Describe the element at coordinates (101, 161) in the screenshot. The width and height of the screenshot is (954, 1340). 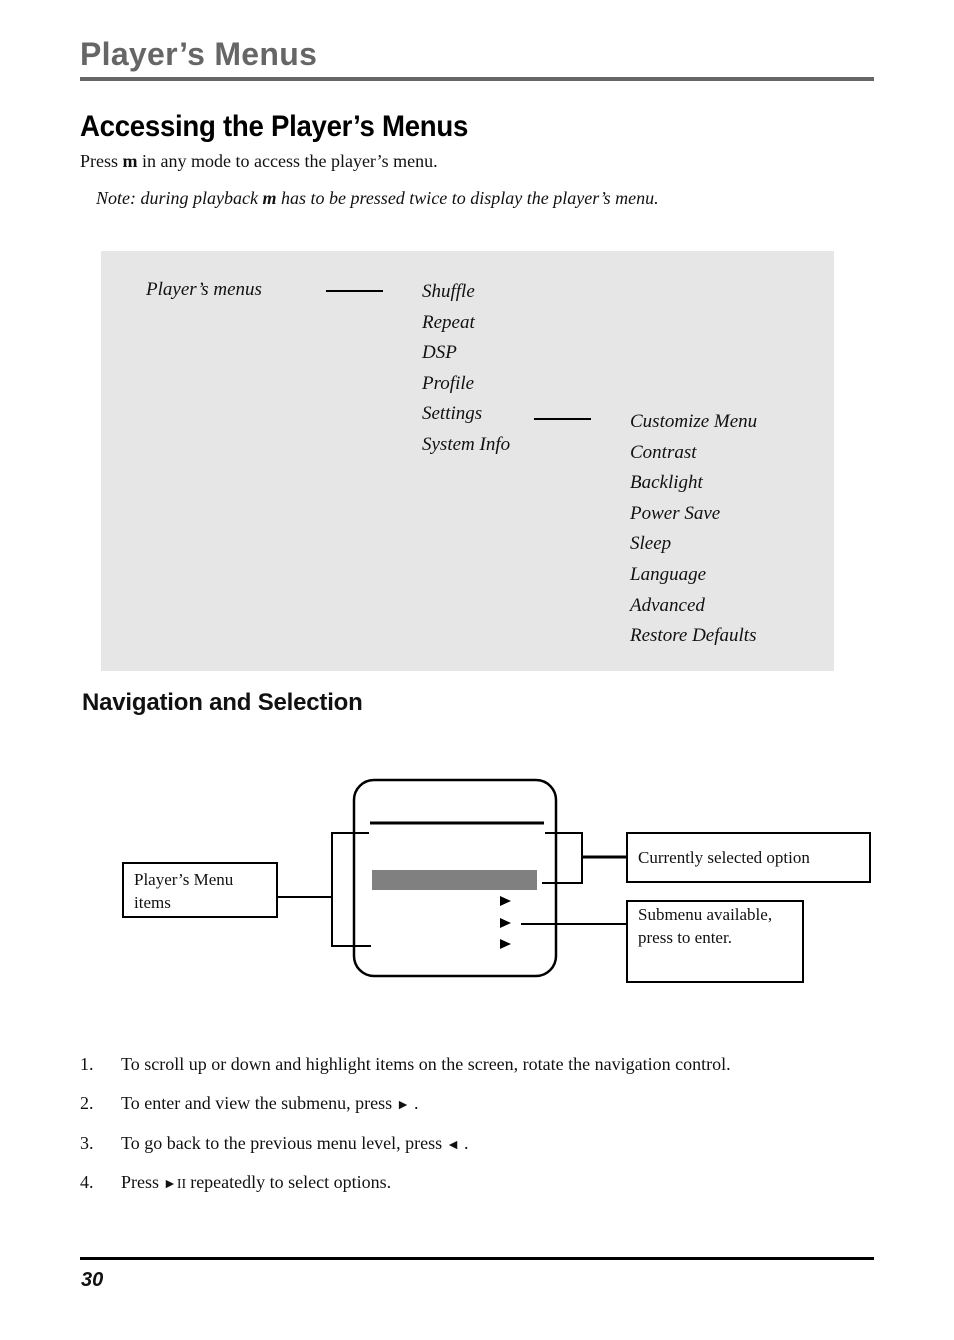
I see `intro-text: Press` at that location.